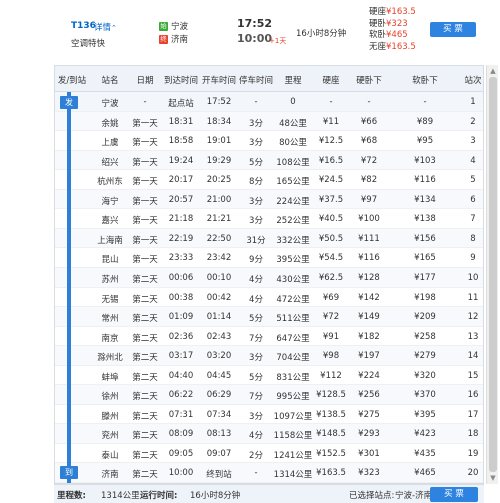 The height and width of the screenshot is (503, 500). What do you see at coordinates (256, 455) in the screenshot?
I see `stop-duration: 2分` at bounding box center [256, 455].